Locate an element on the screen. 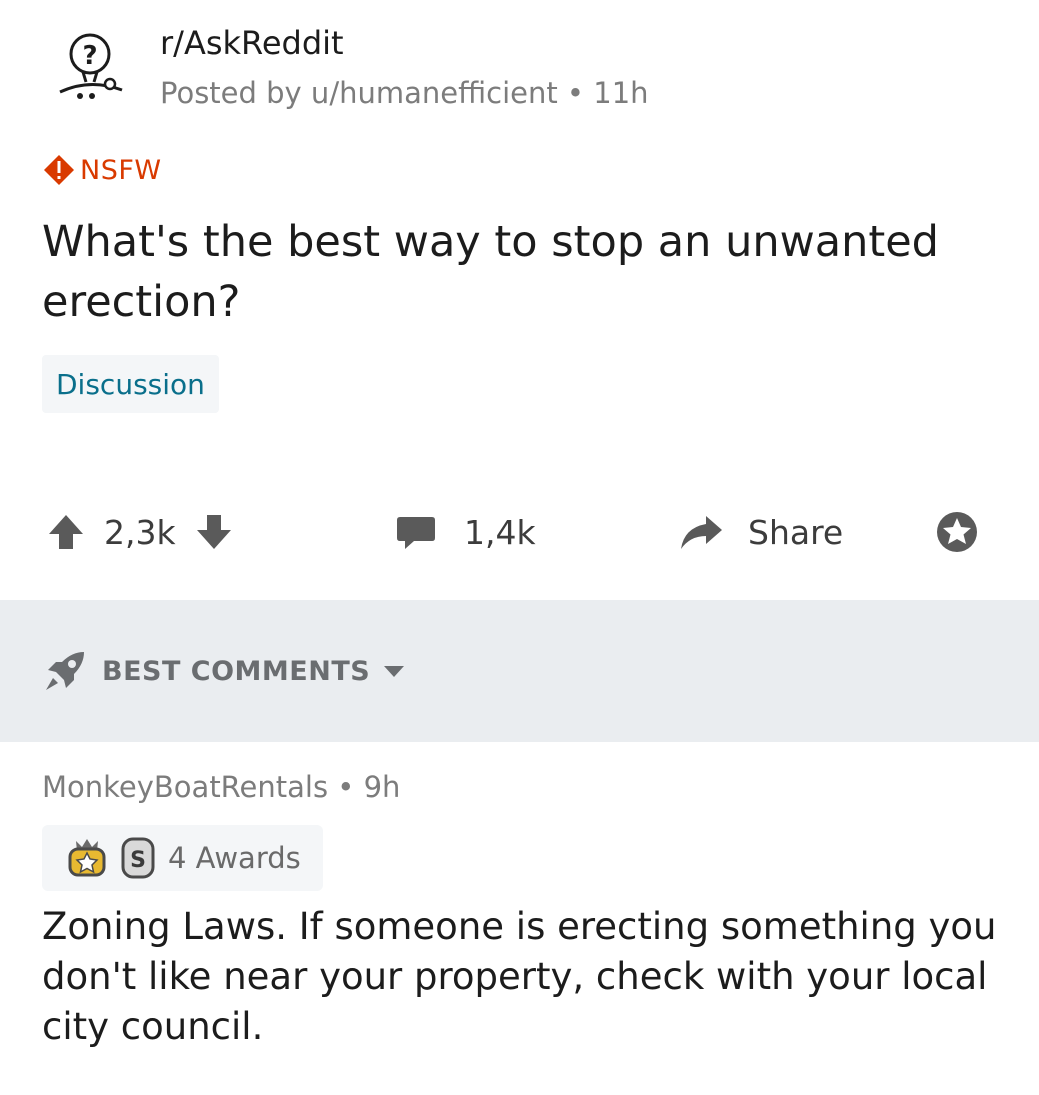 Image resolution: width=1039 pixels, height=1095 pixels. rocket-icon is located at coordinates (65, 671).